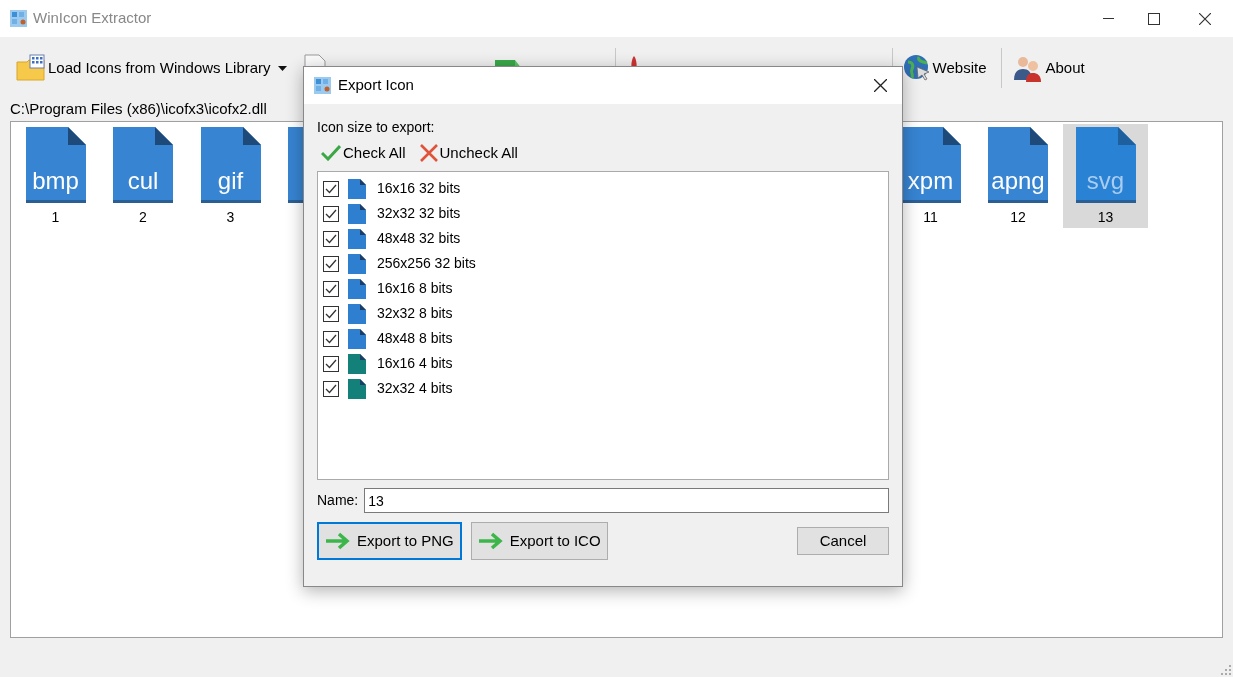 The height and width of the screenshot is (677, 1233). What do you see at coordinates (468, 153) in the screenshot?
I see `uncheck-all-button: Uncheck All` at bounding box center [468, 153].